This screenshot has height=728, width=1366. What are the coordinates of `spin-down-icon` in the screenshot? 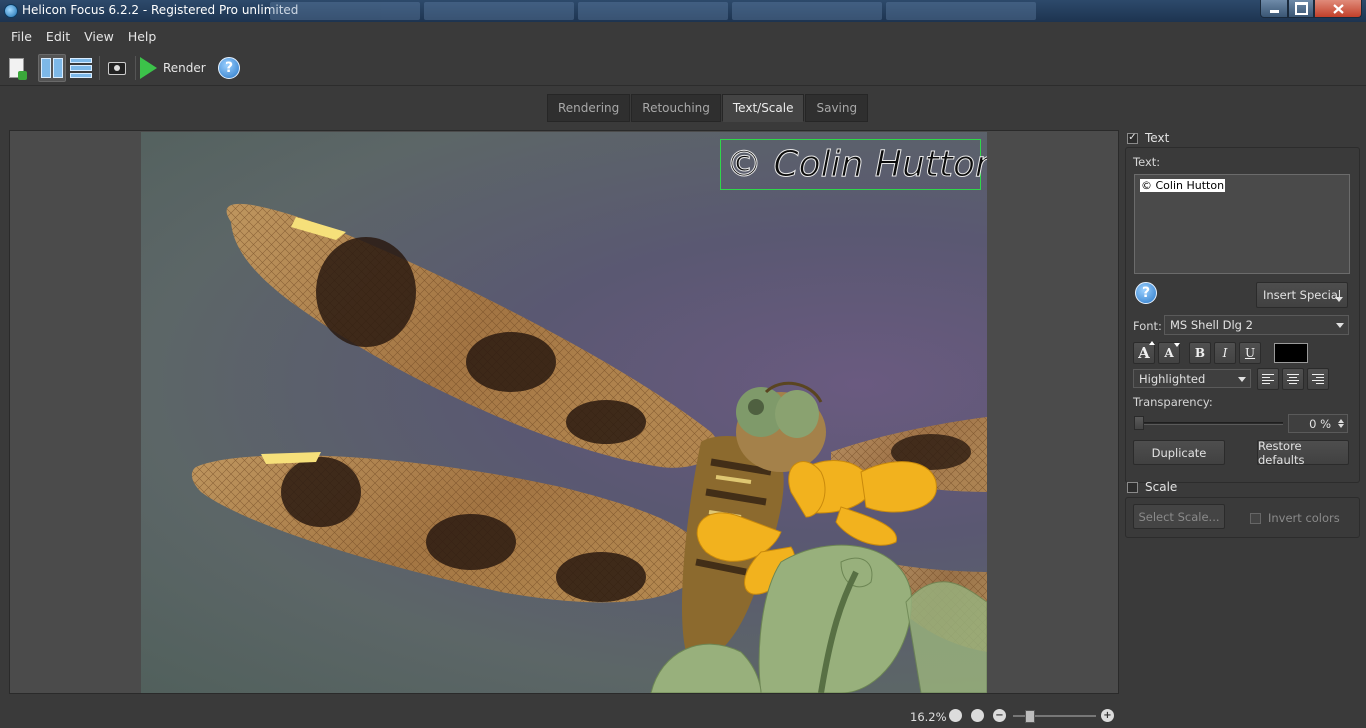 It's located at (1341, 426).